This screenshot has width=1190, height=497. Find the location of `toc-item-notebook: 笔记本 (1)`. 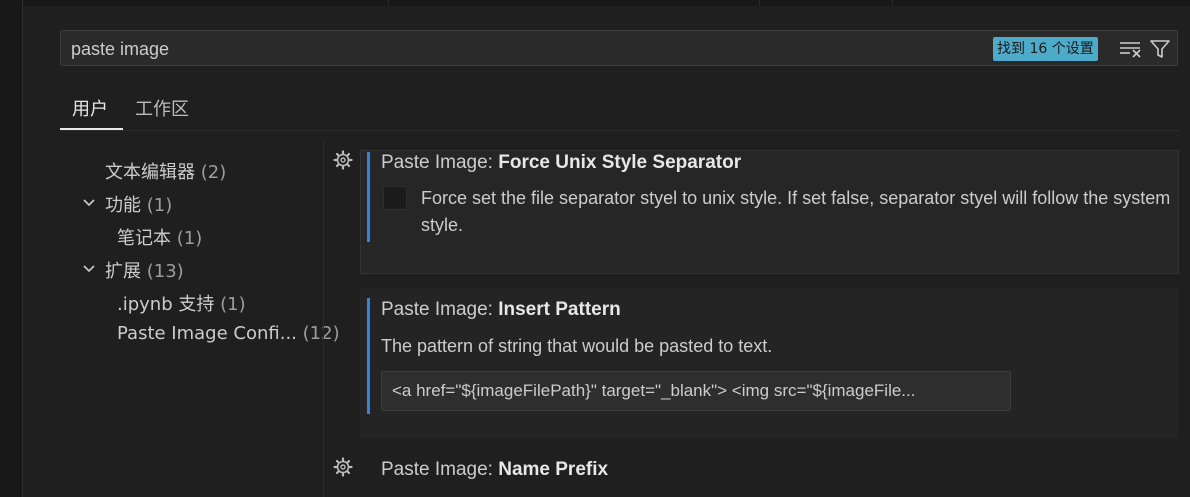

toc-item-notebook: 笔记本 (1) is located at coordinates (159, 237).